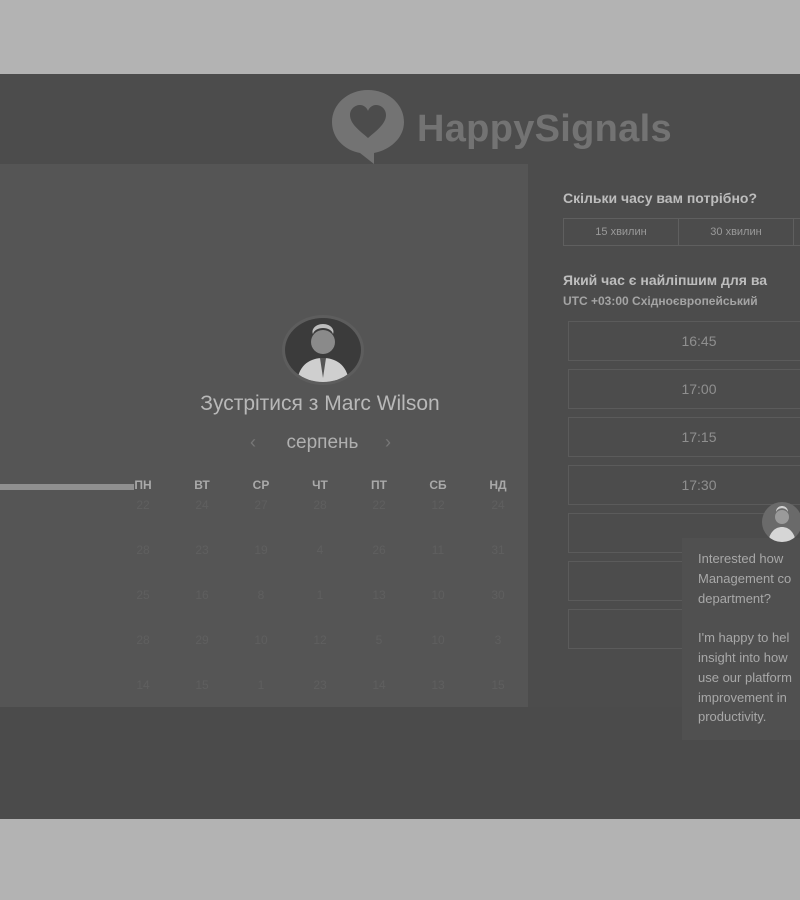  I want to click on chat-line: use our platform, so click(745, 677).